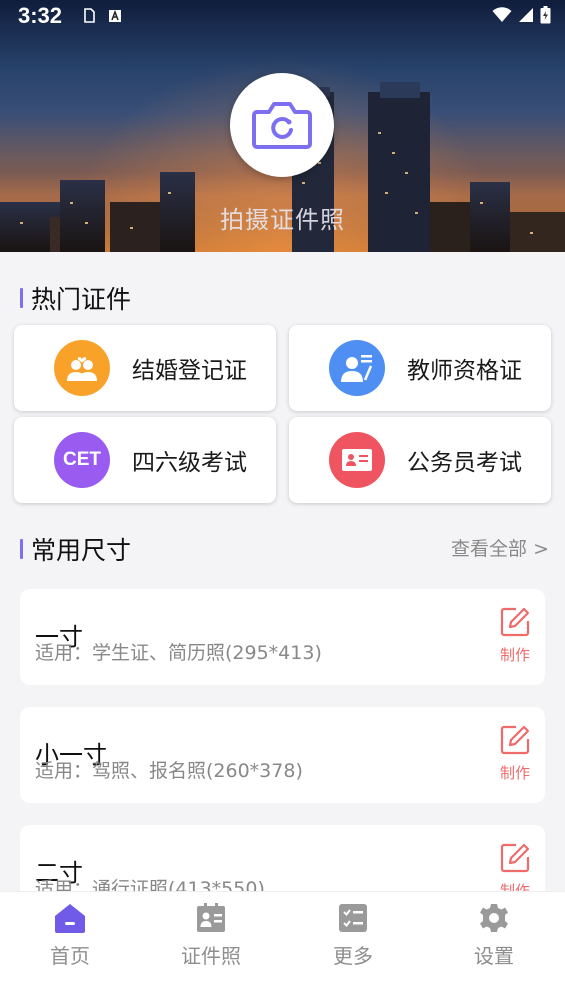 This screenshot has height=1004, width=565. I want to click on take-photo-button, so click(282, 125).